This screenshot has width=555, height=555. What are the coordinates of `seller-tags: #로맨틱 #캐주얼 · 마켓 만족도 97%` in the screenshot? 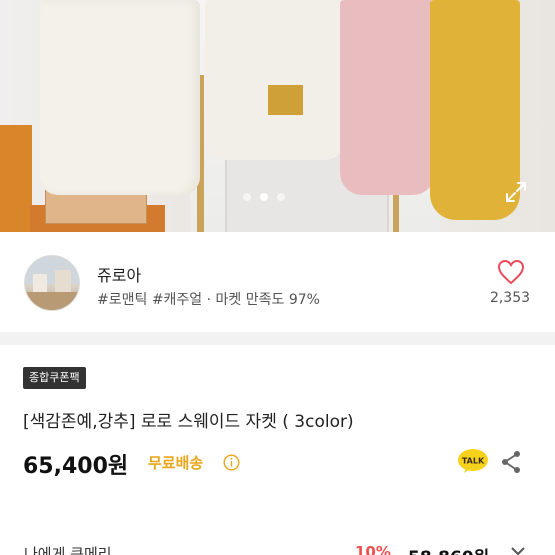 It's located at (208, 300).